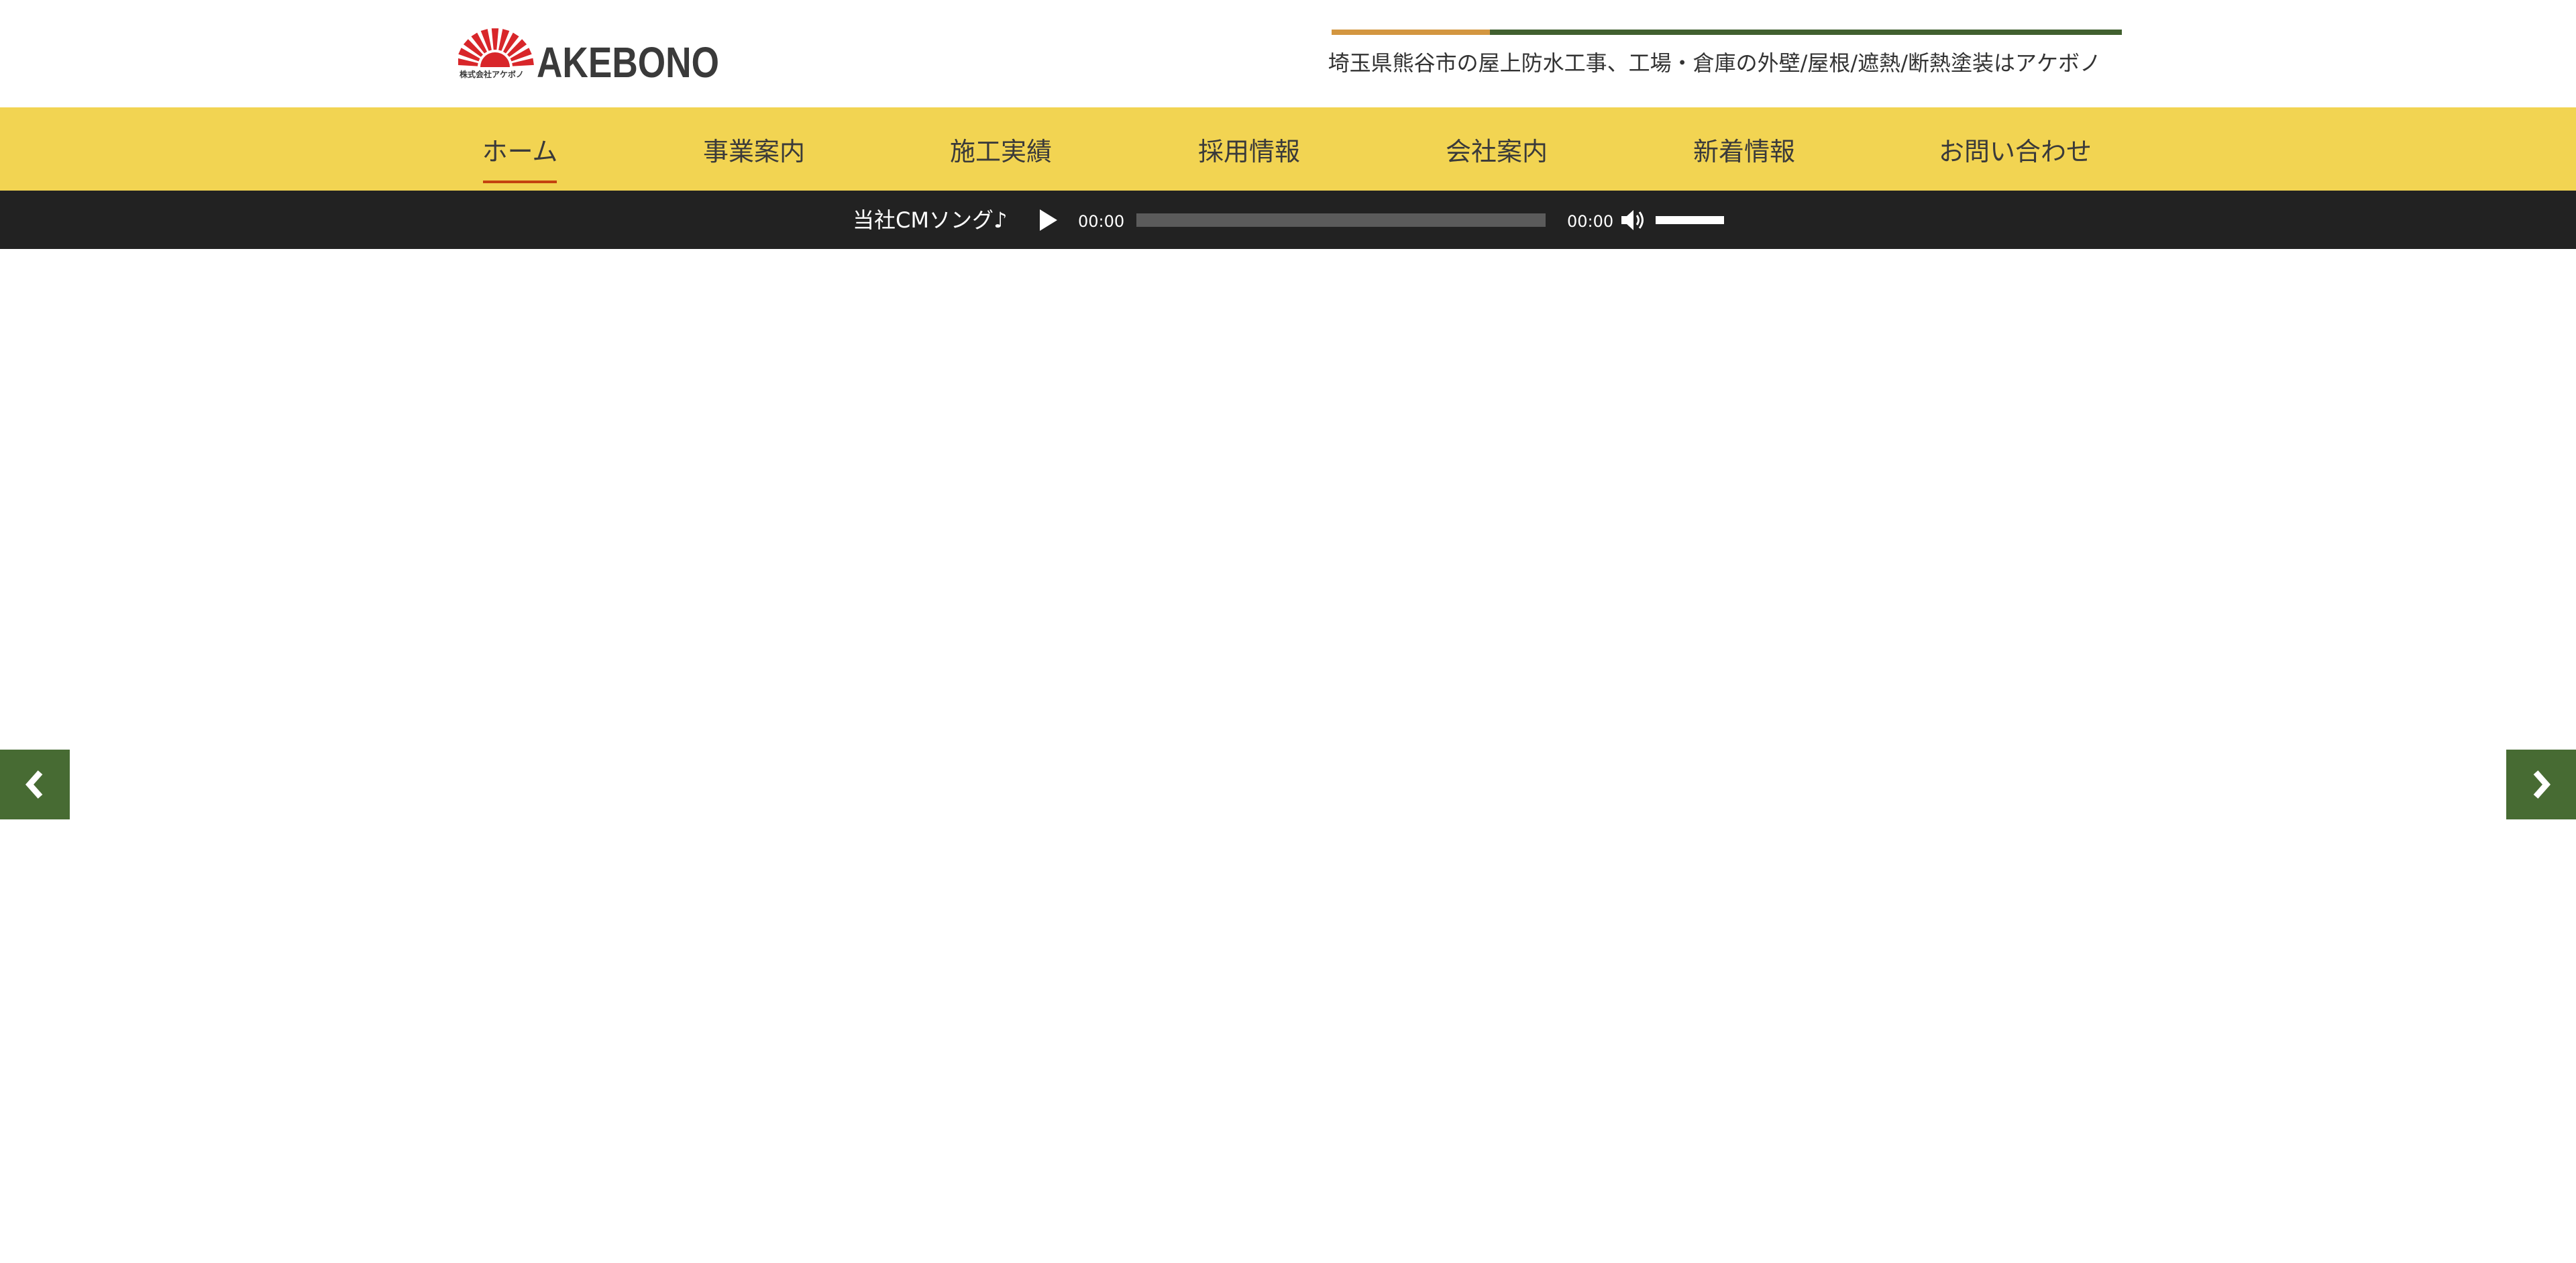  I want to click on logo-wordmark: AKEBONO, so click(628, 60).